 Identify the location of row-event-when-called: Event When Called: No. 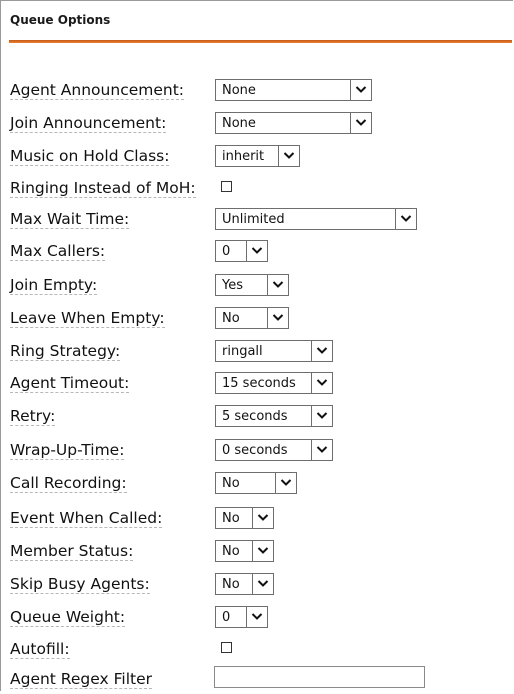
(257, 518).